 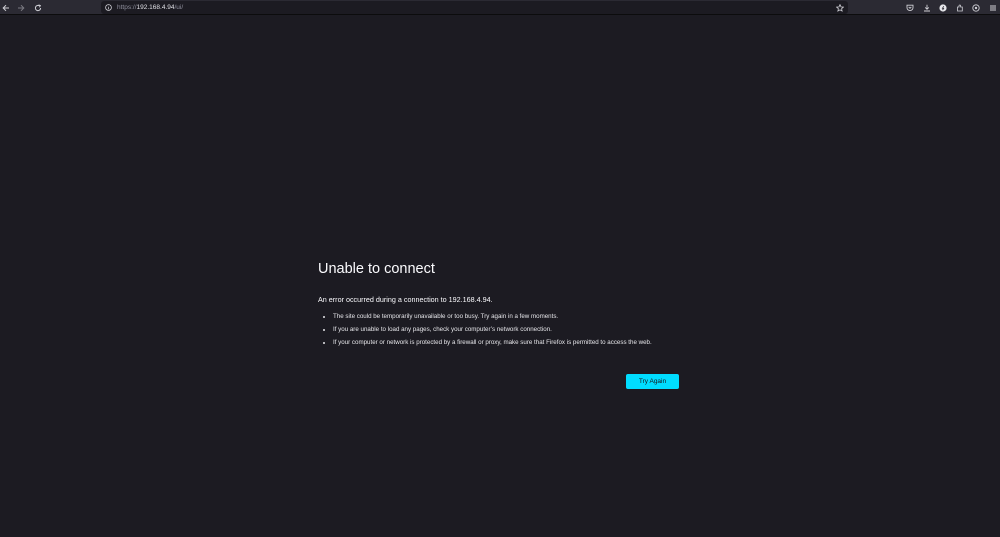 I want to click on url-suffix: /ui/, so click(x=179, y=7).